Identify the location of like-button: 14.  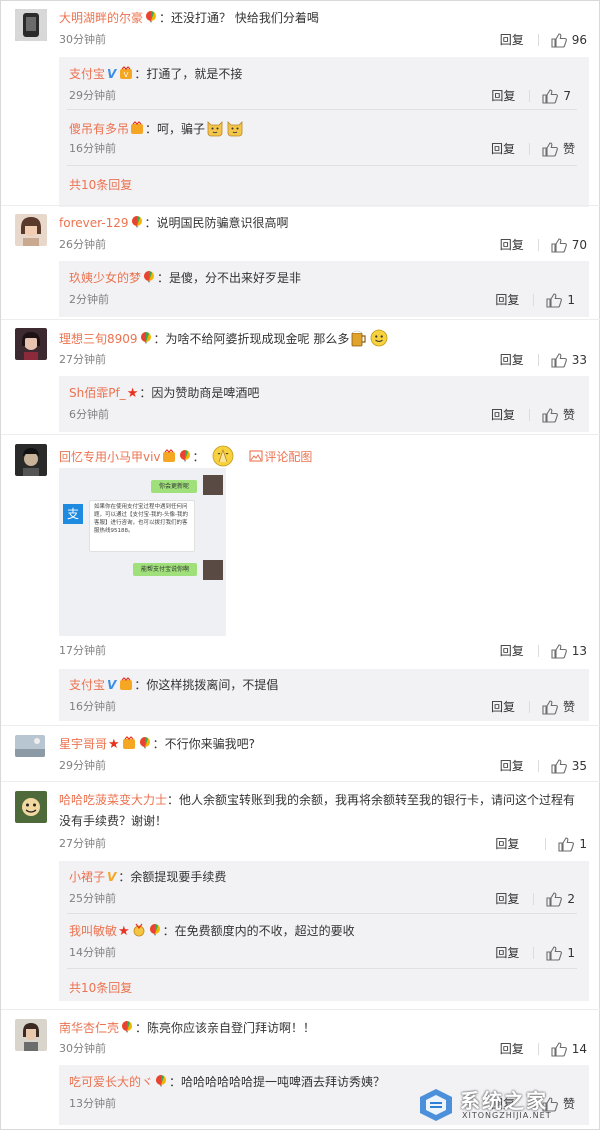
(569, 1049).